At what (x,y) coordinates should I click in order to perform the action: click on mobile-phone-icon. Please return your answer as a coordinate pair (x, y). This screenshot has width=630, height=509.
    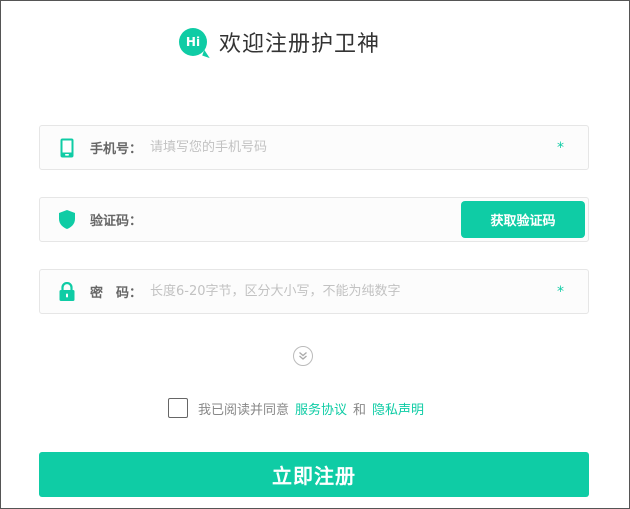
    Looking at the image, I should click on (67, 148).